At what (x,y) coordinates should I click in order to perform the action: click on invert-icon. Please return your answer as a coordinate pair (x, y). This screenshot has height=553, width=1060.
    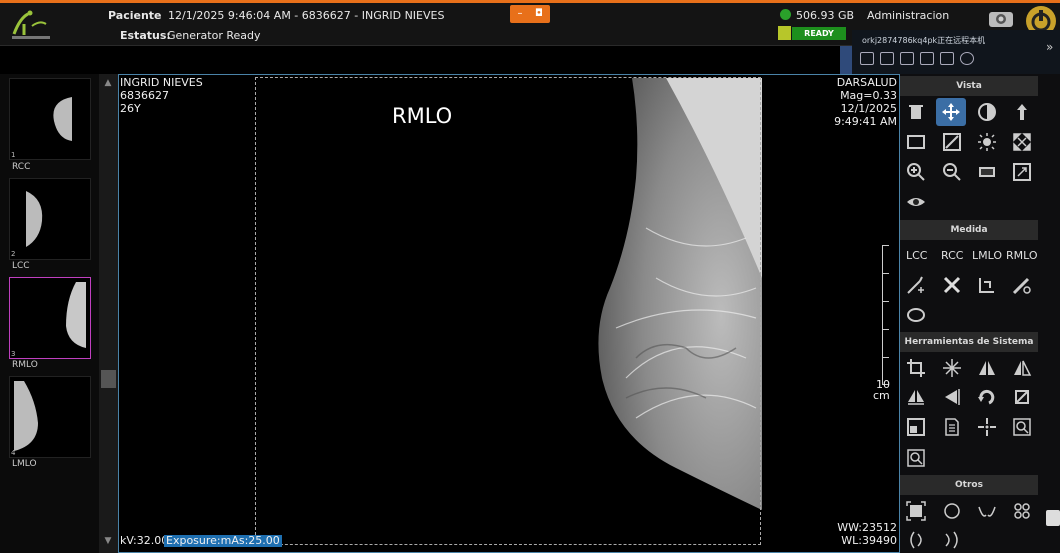
    Looking at the image, I should click on (1022, 397).